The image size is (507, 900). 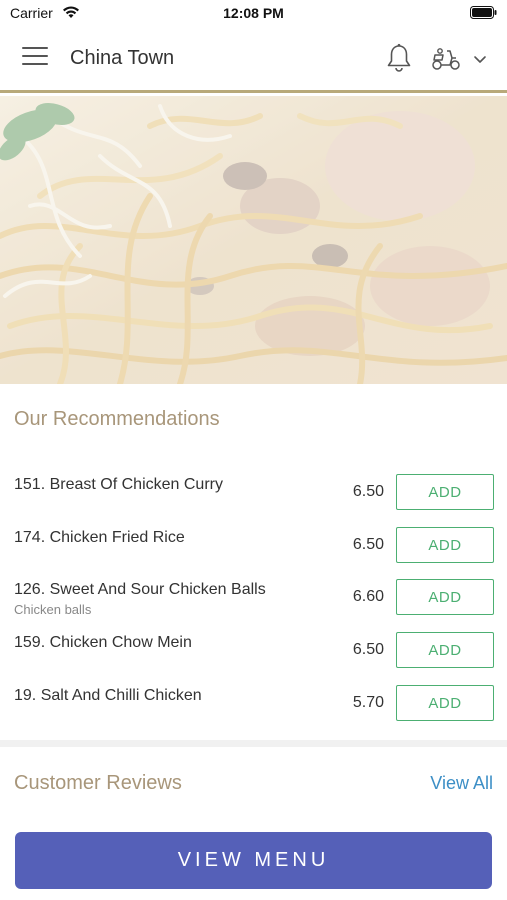 I want to click on menu-item-row: 151. Breast Of Chicken Curry 6.50 ADD, so click(x=253, y=500).